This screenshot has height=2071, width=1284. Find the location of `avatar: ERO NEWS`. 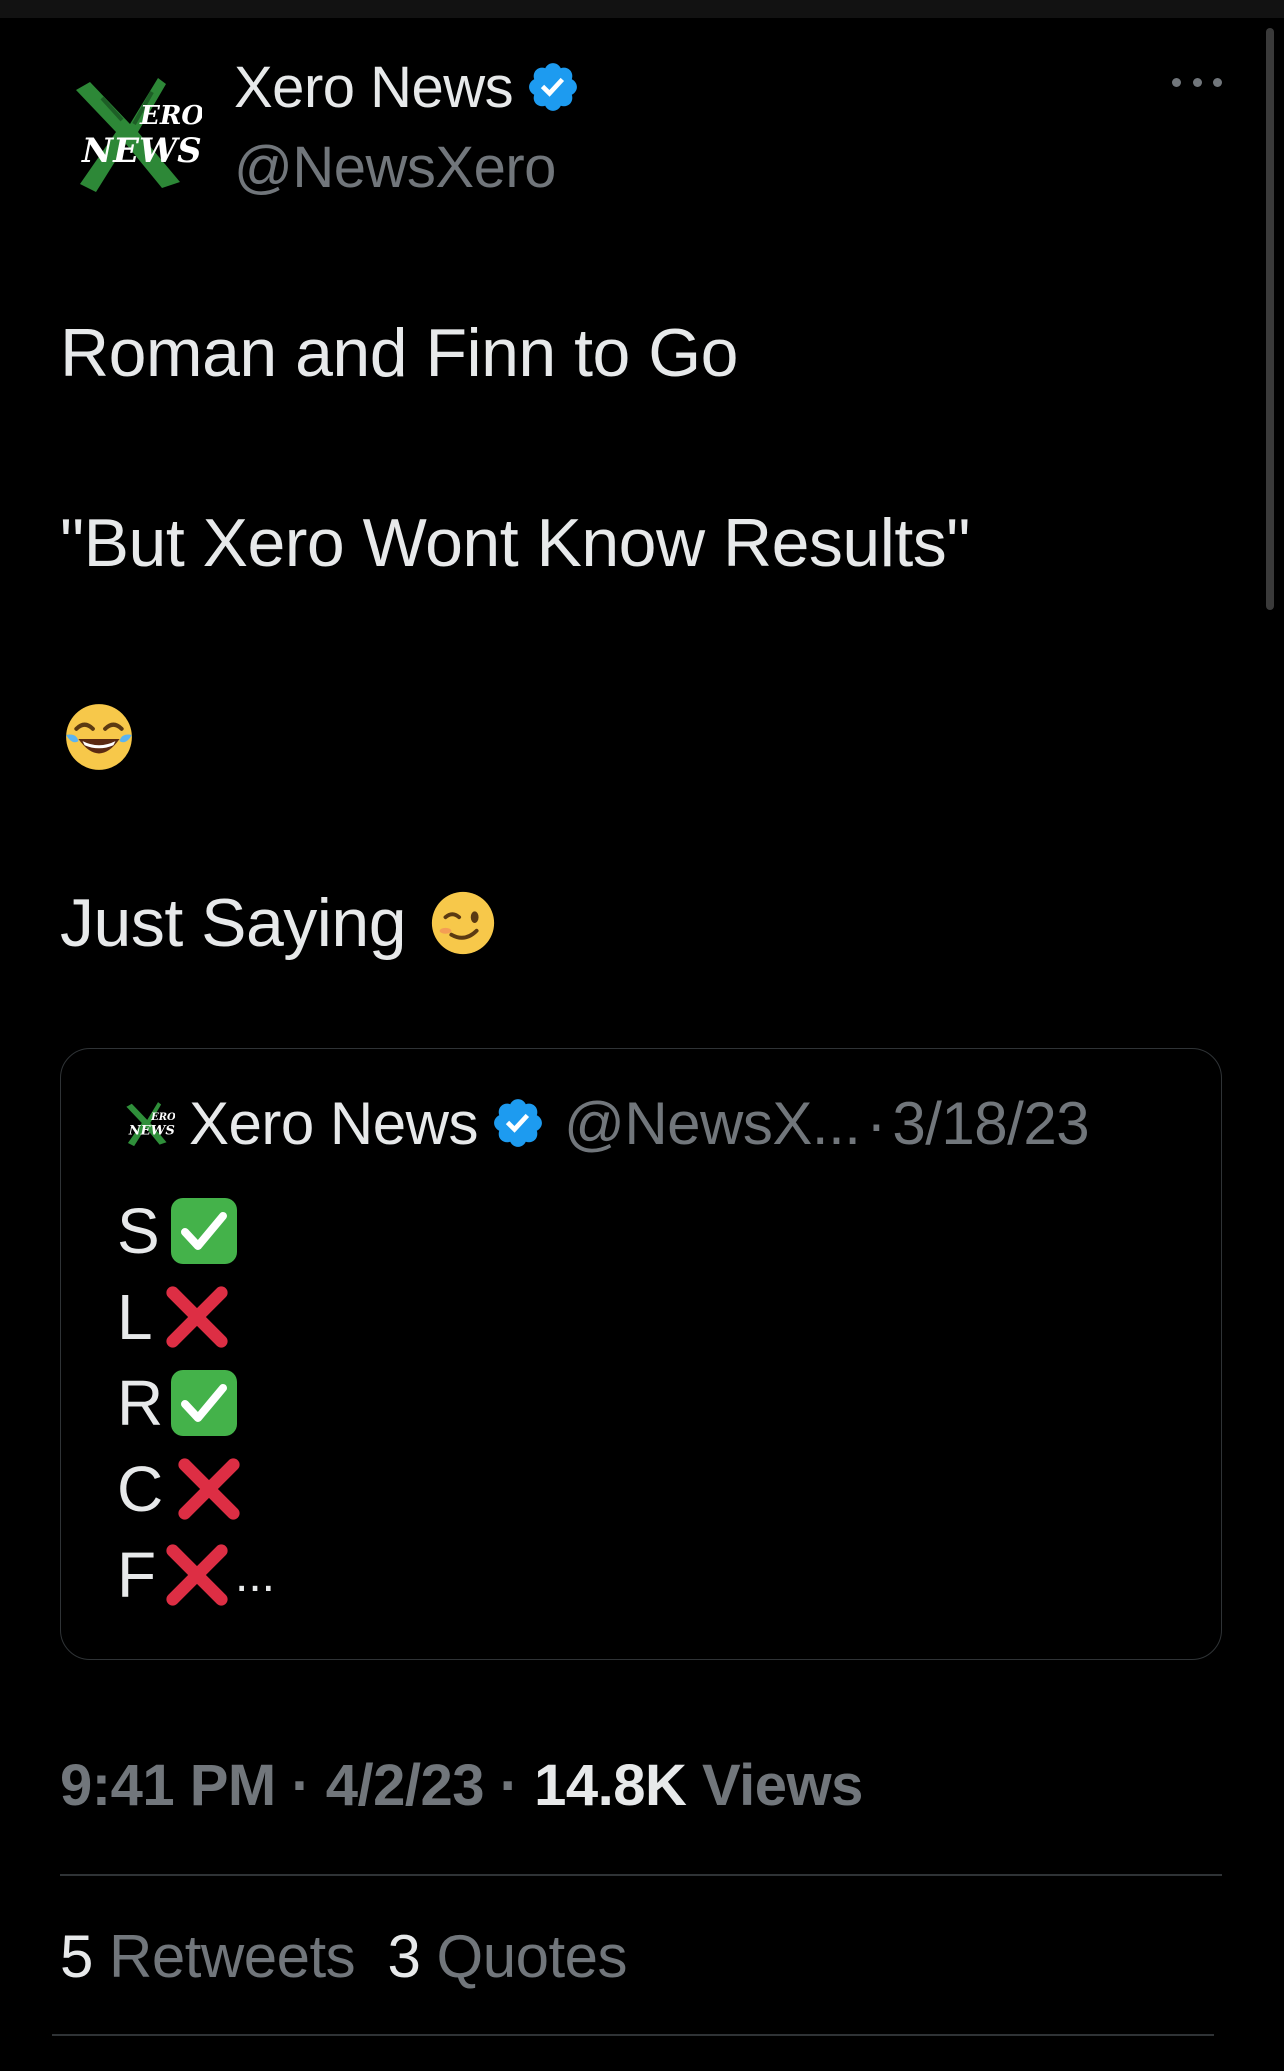

avatar: ERO NEWS is located at coordinates (132, 132).